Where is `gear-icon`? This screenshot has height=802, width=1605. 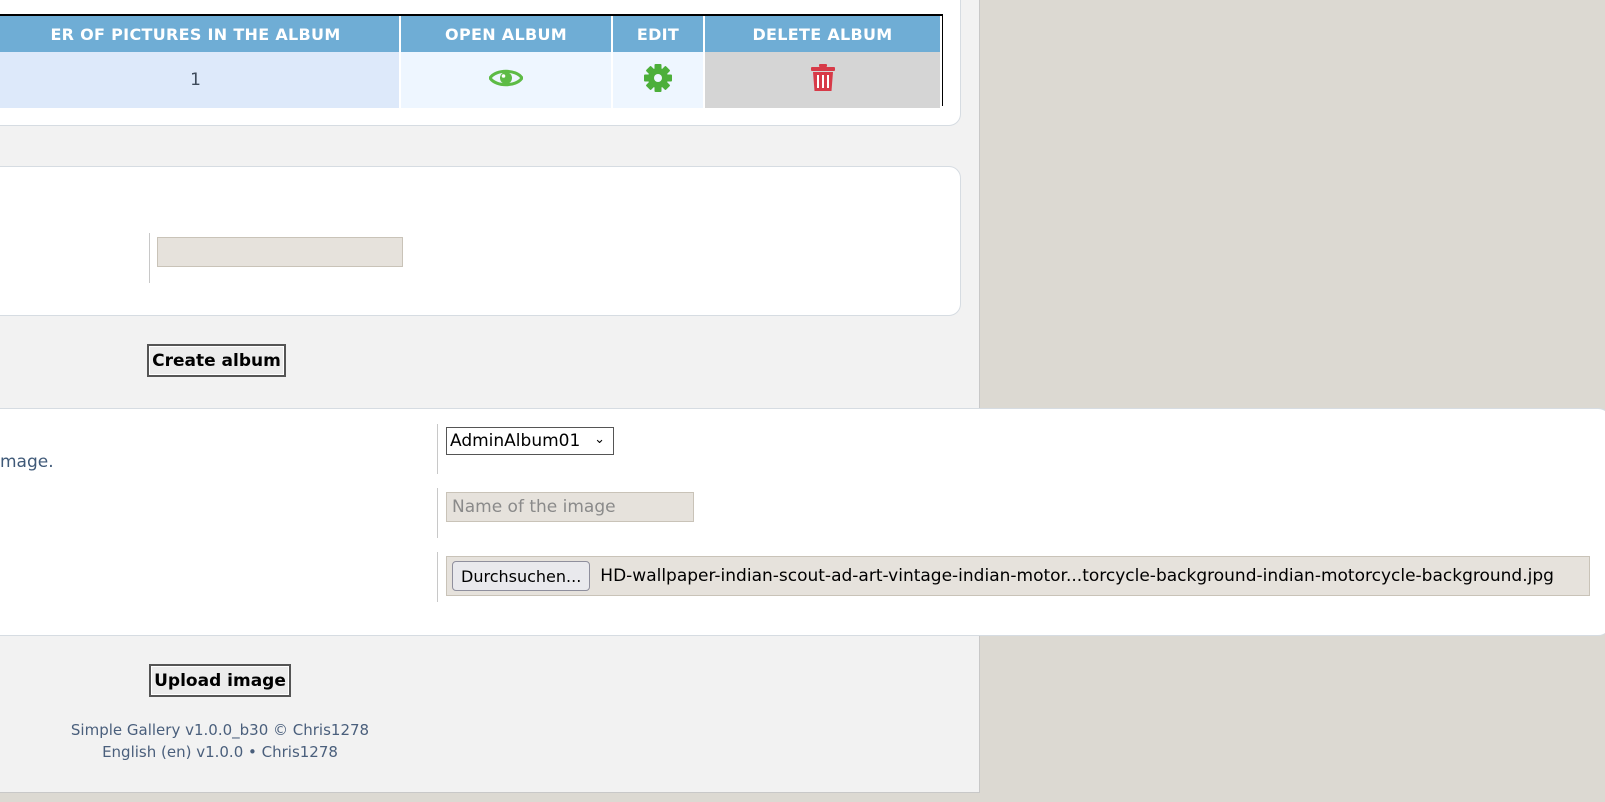
gear-icon is located at coordinates (658, 80).